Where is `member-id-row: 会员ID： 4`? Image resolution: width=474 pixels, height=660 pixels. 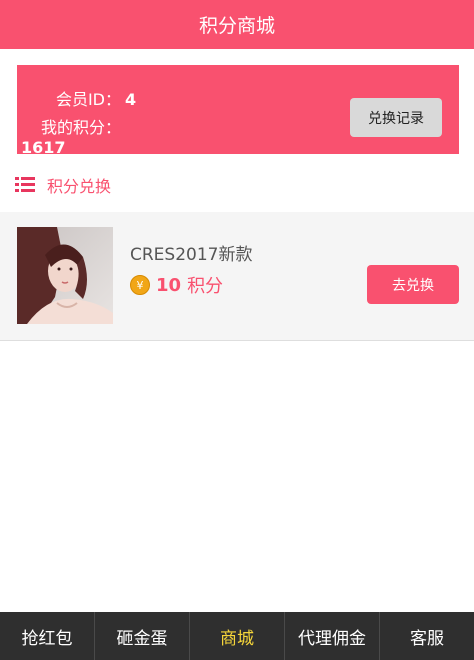
member-id-row: 会员ID： 4 is located at coordinates (83, 98).